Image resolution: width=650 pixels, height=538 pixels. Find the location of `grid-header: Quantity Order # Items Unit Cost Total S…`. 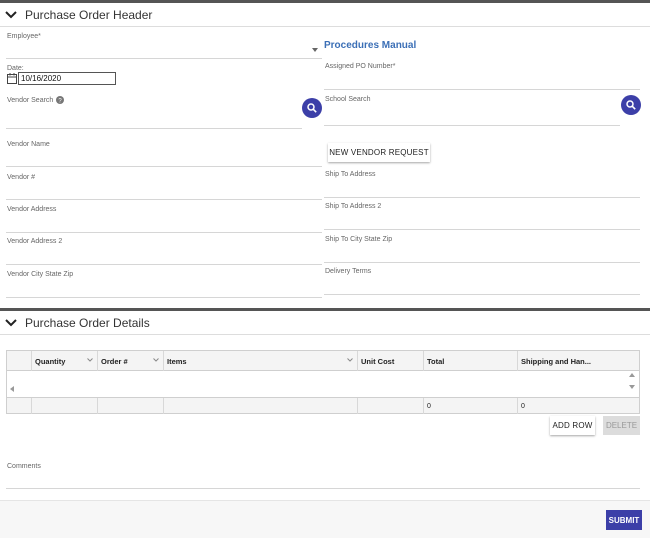

grid-header: Quantity Order # Items Unit Cost Total S… is located at coordinates (323, 361).